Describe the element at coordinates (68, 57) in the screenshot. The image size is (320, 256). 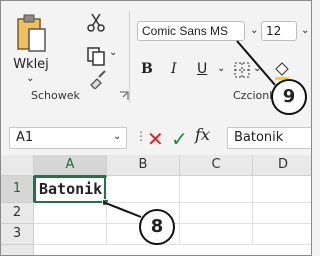
I see `clipboard-group: Wklej ⌄ ⌄ Schowek` at that location.